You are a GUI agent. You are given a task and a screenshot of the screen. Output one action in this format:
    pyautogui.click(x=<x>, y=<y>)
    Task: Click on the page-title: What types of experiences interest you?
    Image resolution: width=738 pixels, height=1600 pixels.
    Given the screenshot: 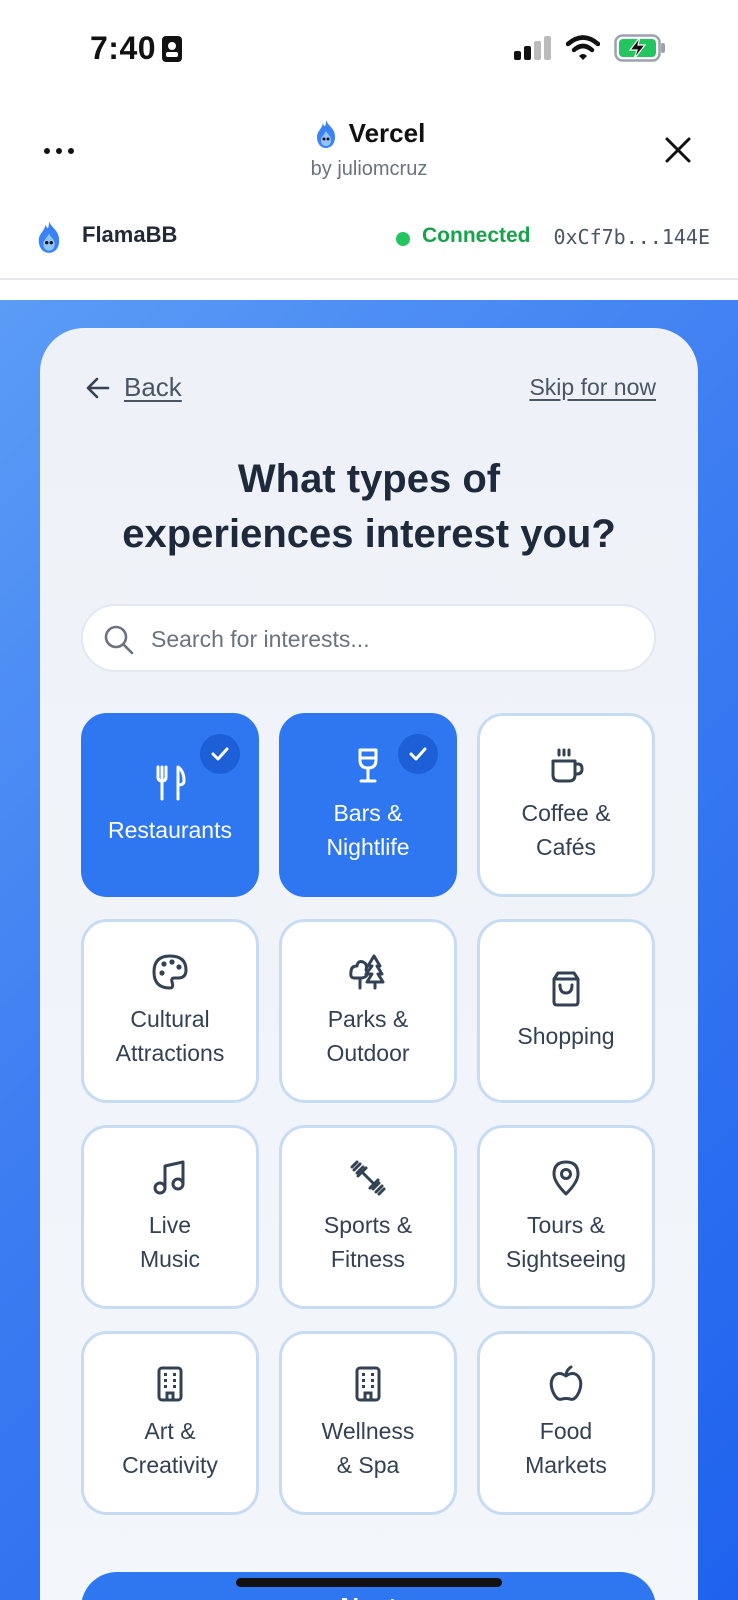 What is the action you would take?
    pyautogui.click(x=369, y=507)
    